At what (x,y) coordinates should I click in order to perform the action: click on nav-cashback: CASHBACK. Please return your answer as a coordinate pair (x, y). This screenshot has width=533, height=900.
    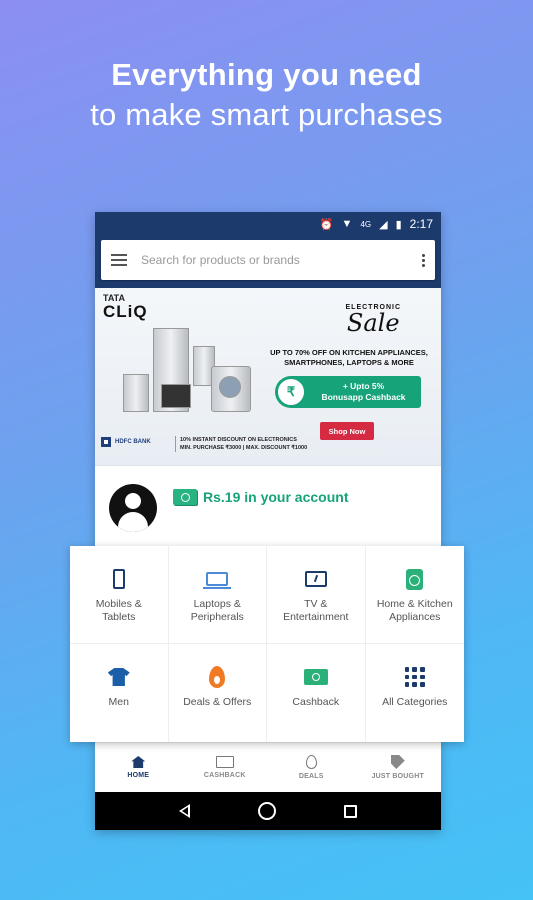
    Looking at the image, I should click on (225, 767).